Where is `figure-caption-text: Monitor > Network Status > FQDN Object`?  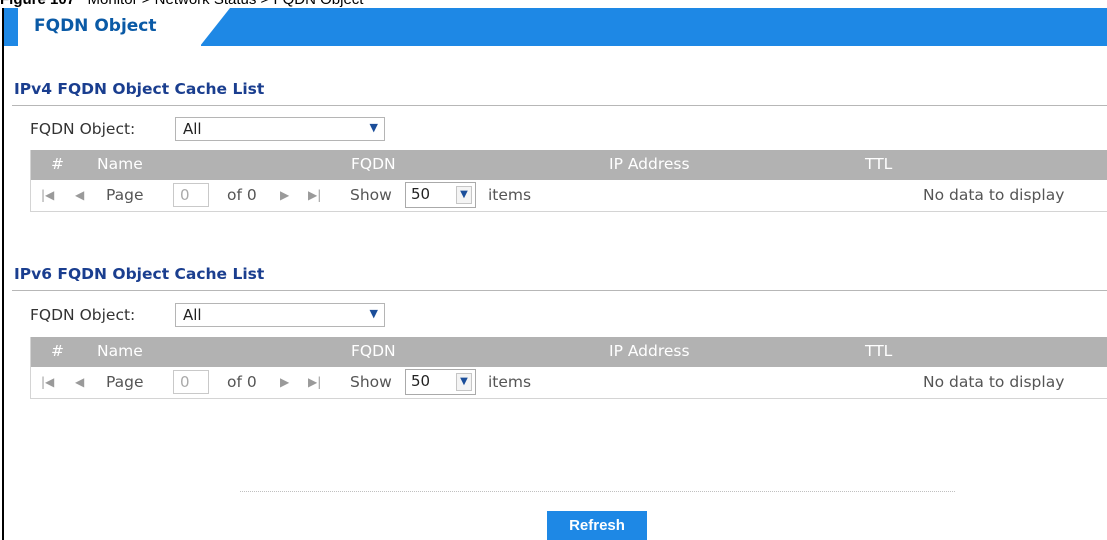
figure-caption-text: Monitor > Network Status > FQDN Object is located at coordinates (226, 4).